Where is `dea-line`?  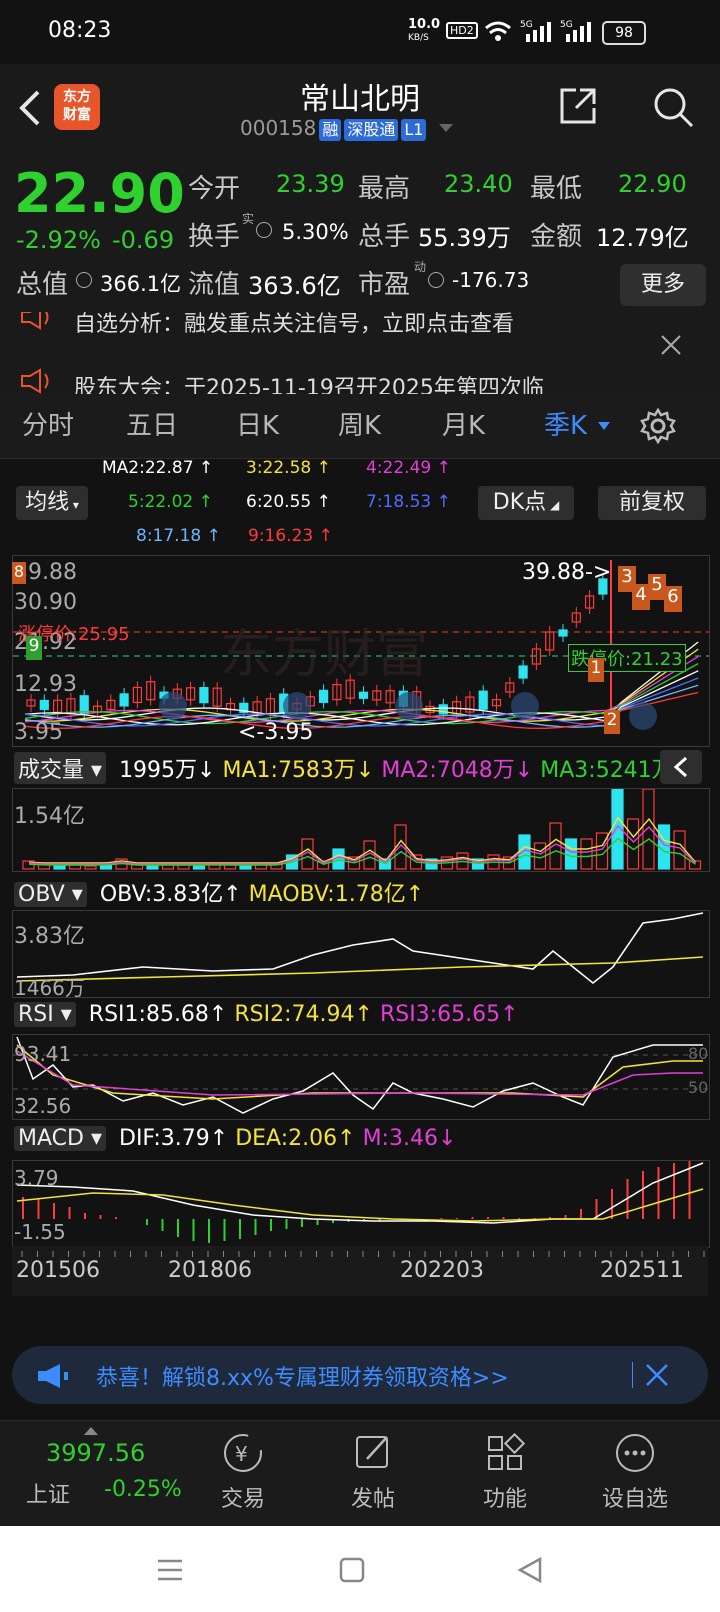
dea-line is located at coordinates (360, 1205).